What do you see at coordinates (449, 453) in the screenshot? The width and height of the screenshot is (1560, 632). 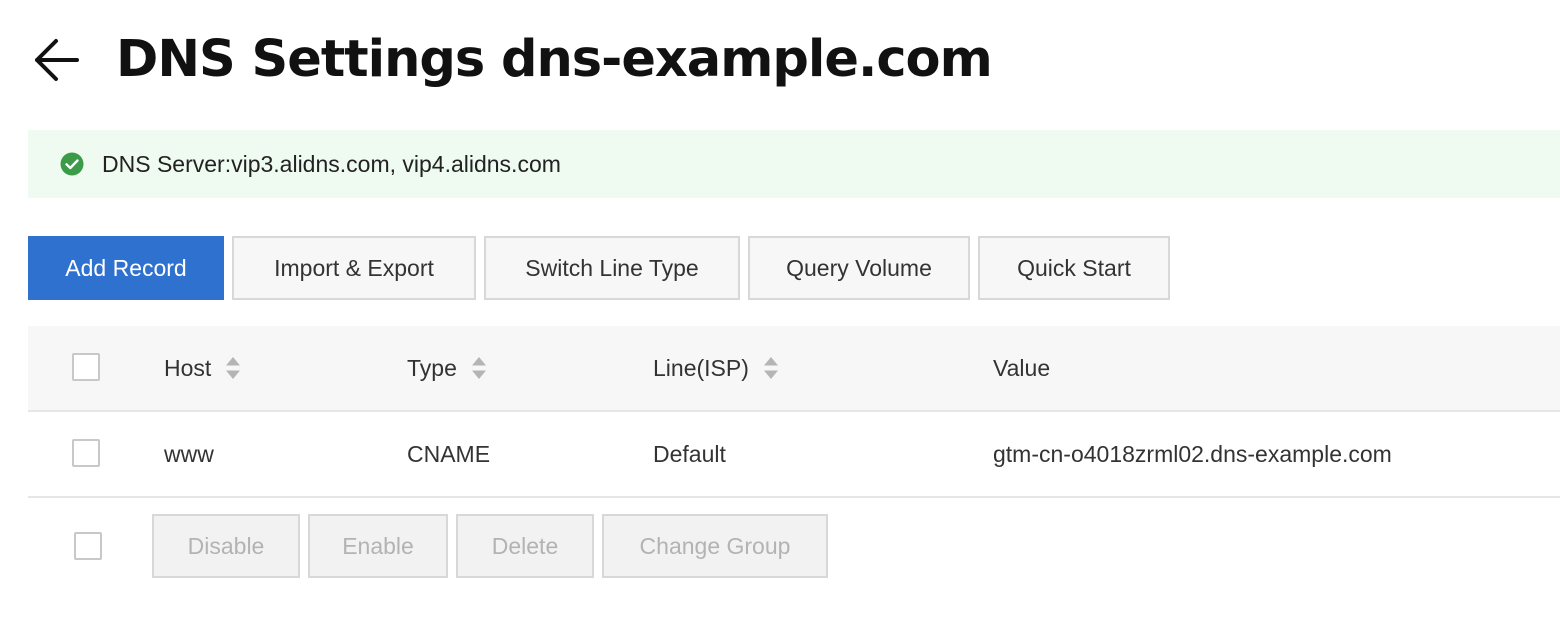 I see `cell-type: CNAME` at bounding box center [449, 453].